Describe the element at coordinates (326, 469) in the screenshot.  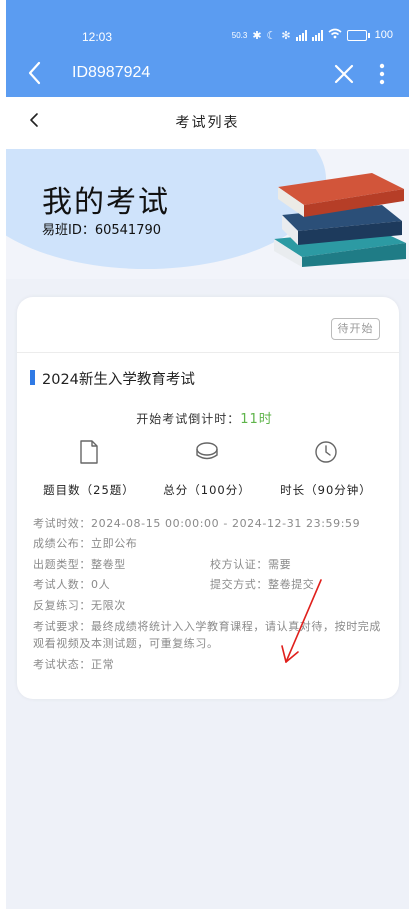
I see `stat-duration: 时长（90分钟）` at that location.